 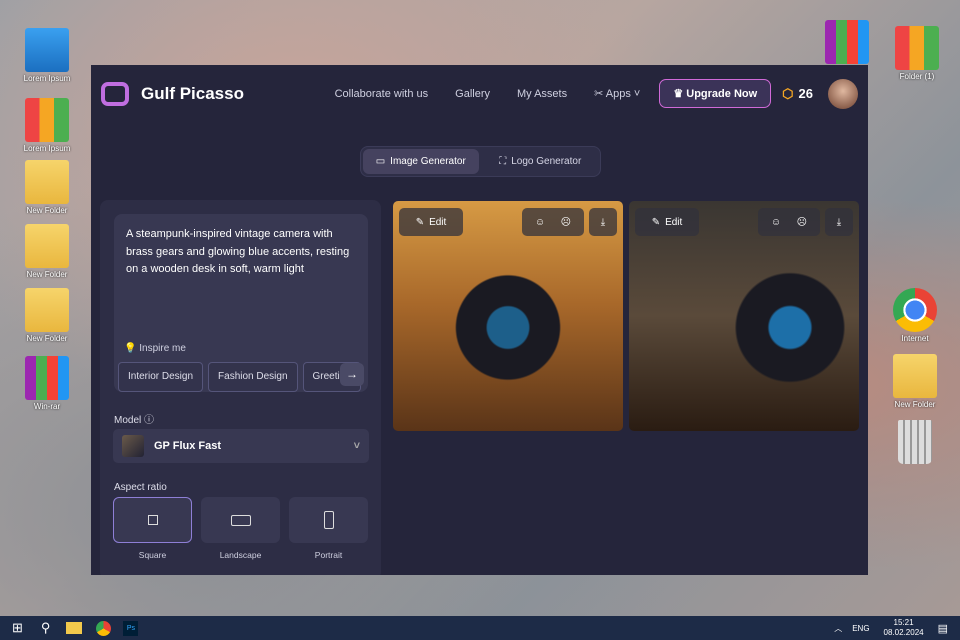 What do you see at coordinates (744, 316) in the screenshot?
I see `generated-image-2: ✎ Edit ☺ ☹ ⤓` at bounding box center [744, 316].